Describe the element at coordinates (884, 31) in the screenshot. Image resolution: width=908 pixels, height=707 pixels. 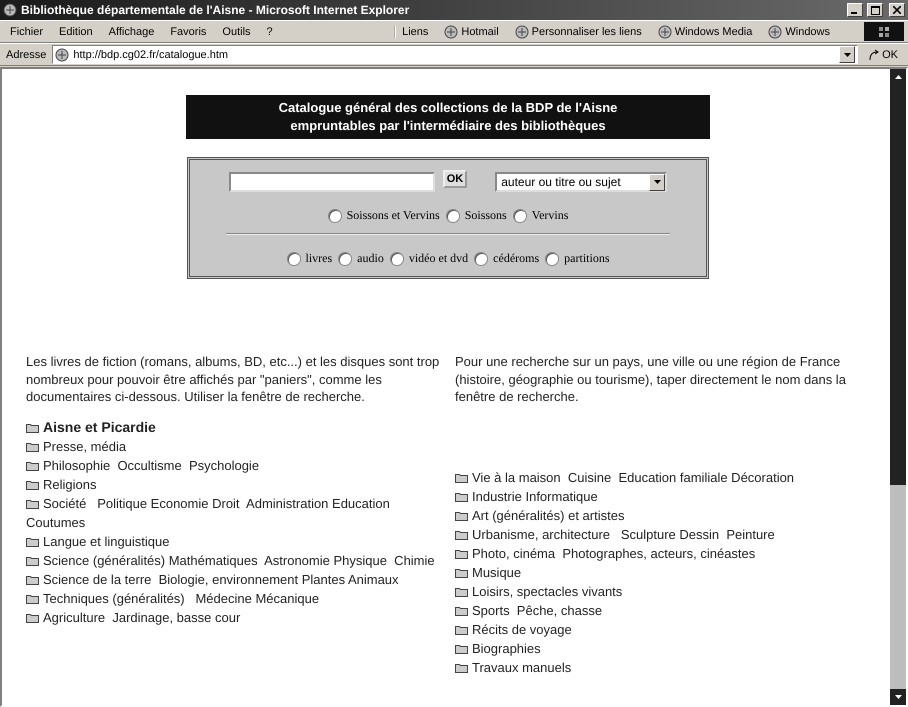
I see `logo-icon` at that location.